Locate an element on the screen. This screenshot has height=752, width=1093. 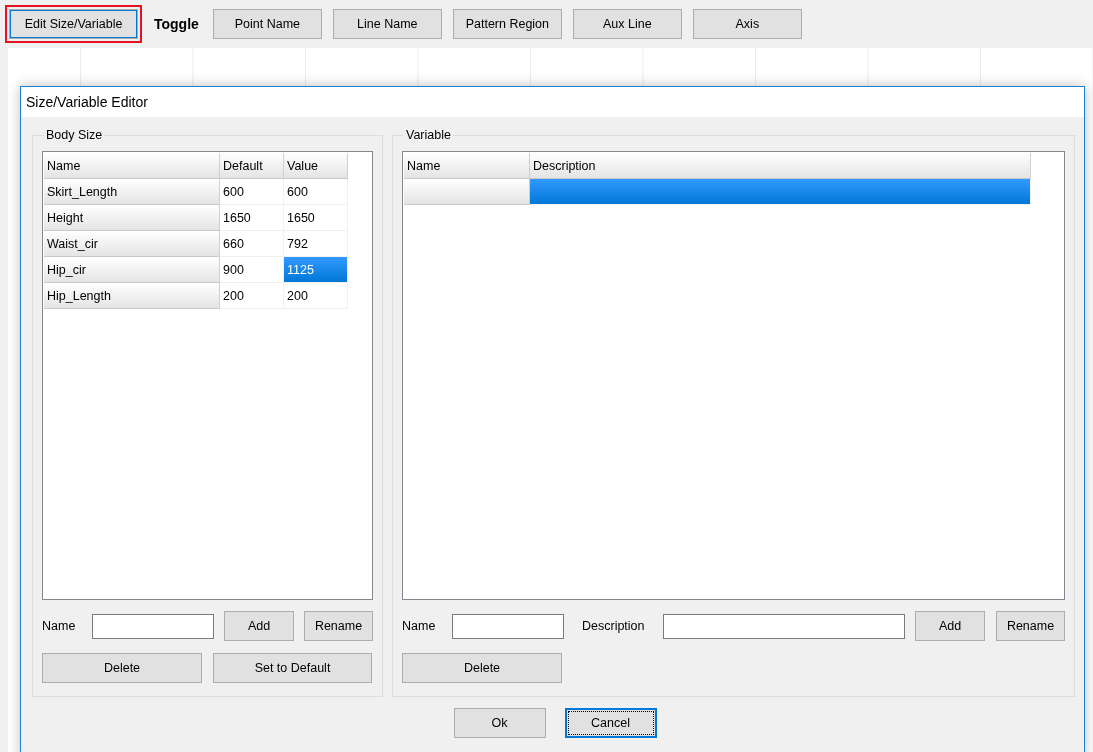
toggle-label: Toggle is located at coordinates (176, 24).